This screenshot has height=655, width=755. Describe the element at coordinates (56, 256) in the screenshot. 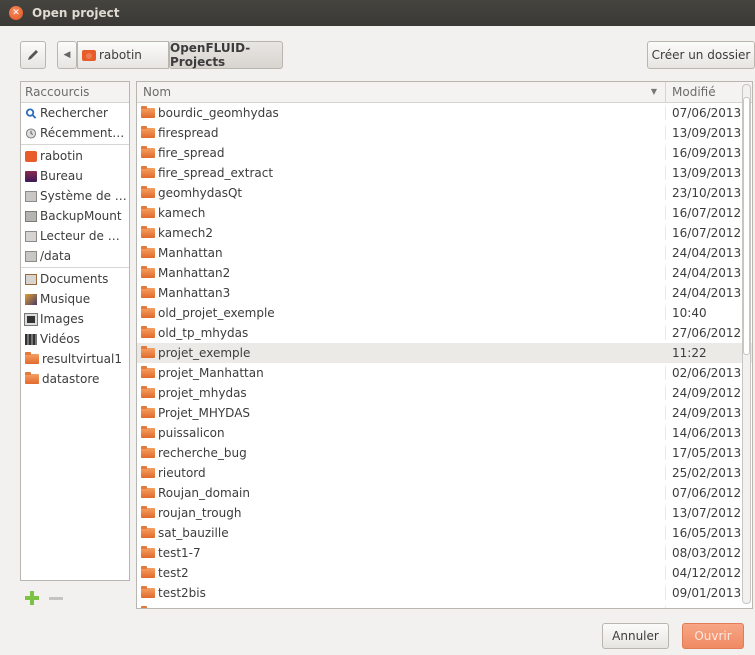

I see `place-label: /data` at that location.